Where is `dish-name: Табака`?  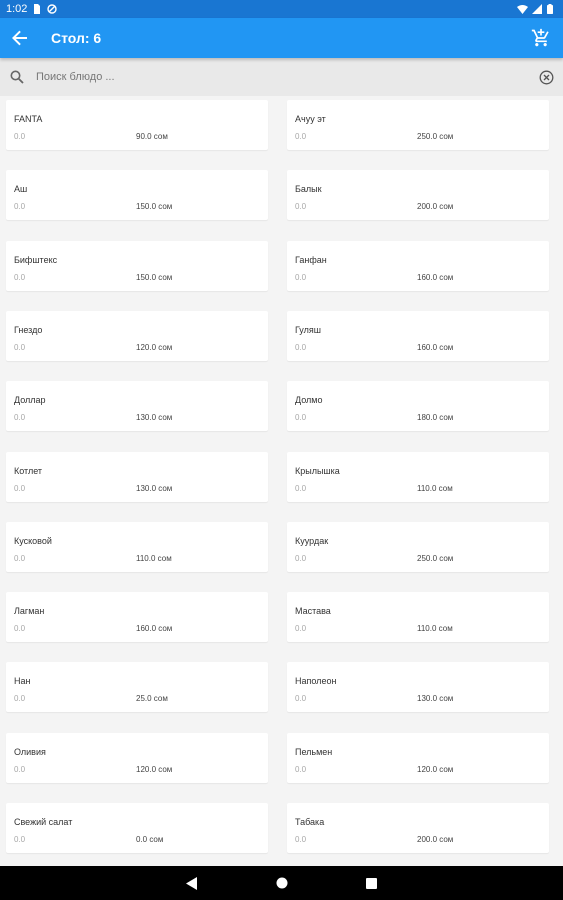 dish-name: Табака is located at coordinates (310, 822).